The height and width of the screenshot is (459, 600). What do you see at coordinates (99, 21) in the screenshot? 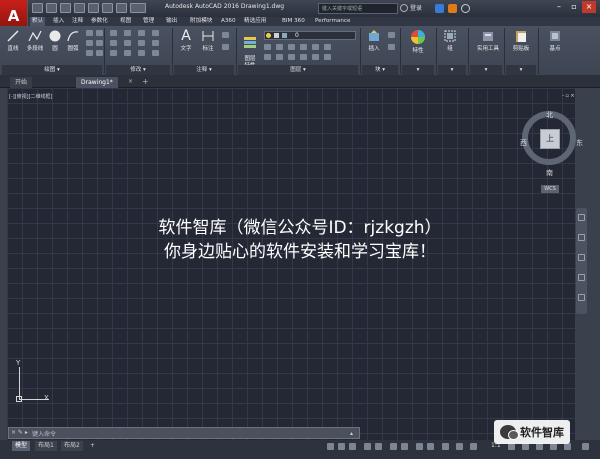
I see `tab-parametric: 参数化` at bounding box center [99, 21].